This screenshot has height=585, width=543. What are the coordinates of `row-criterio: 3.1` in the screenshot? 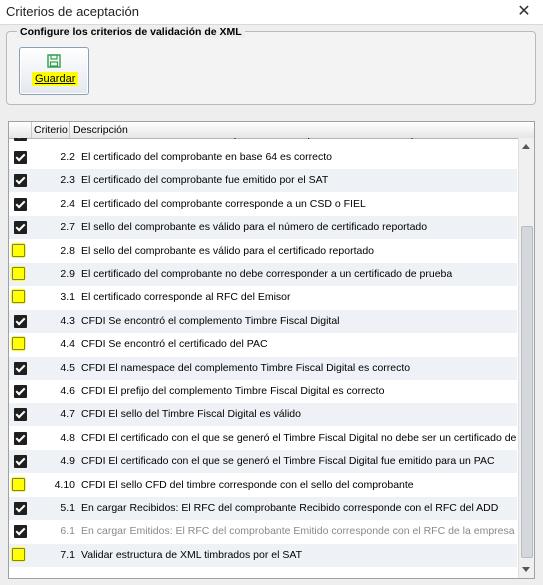 It's located at (67, 297).